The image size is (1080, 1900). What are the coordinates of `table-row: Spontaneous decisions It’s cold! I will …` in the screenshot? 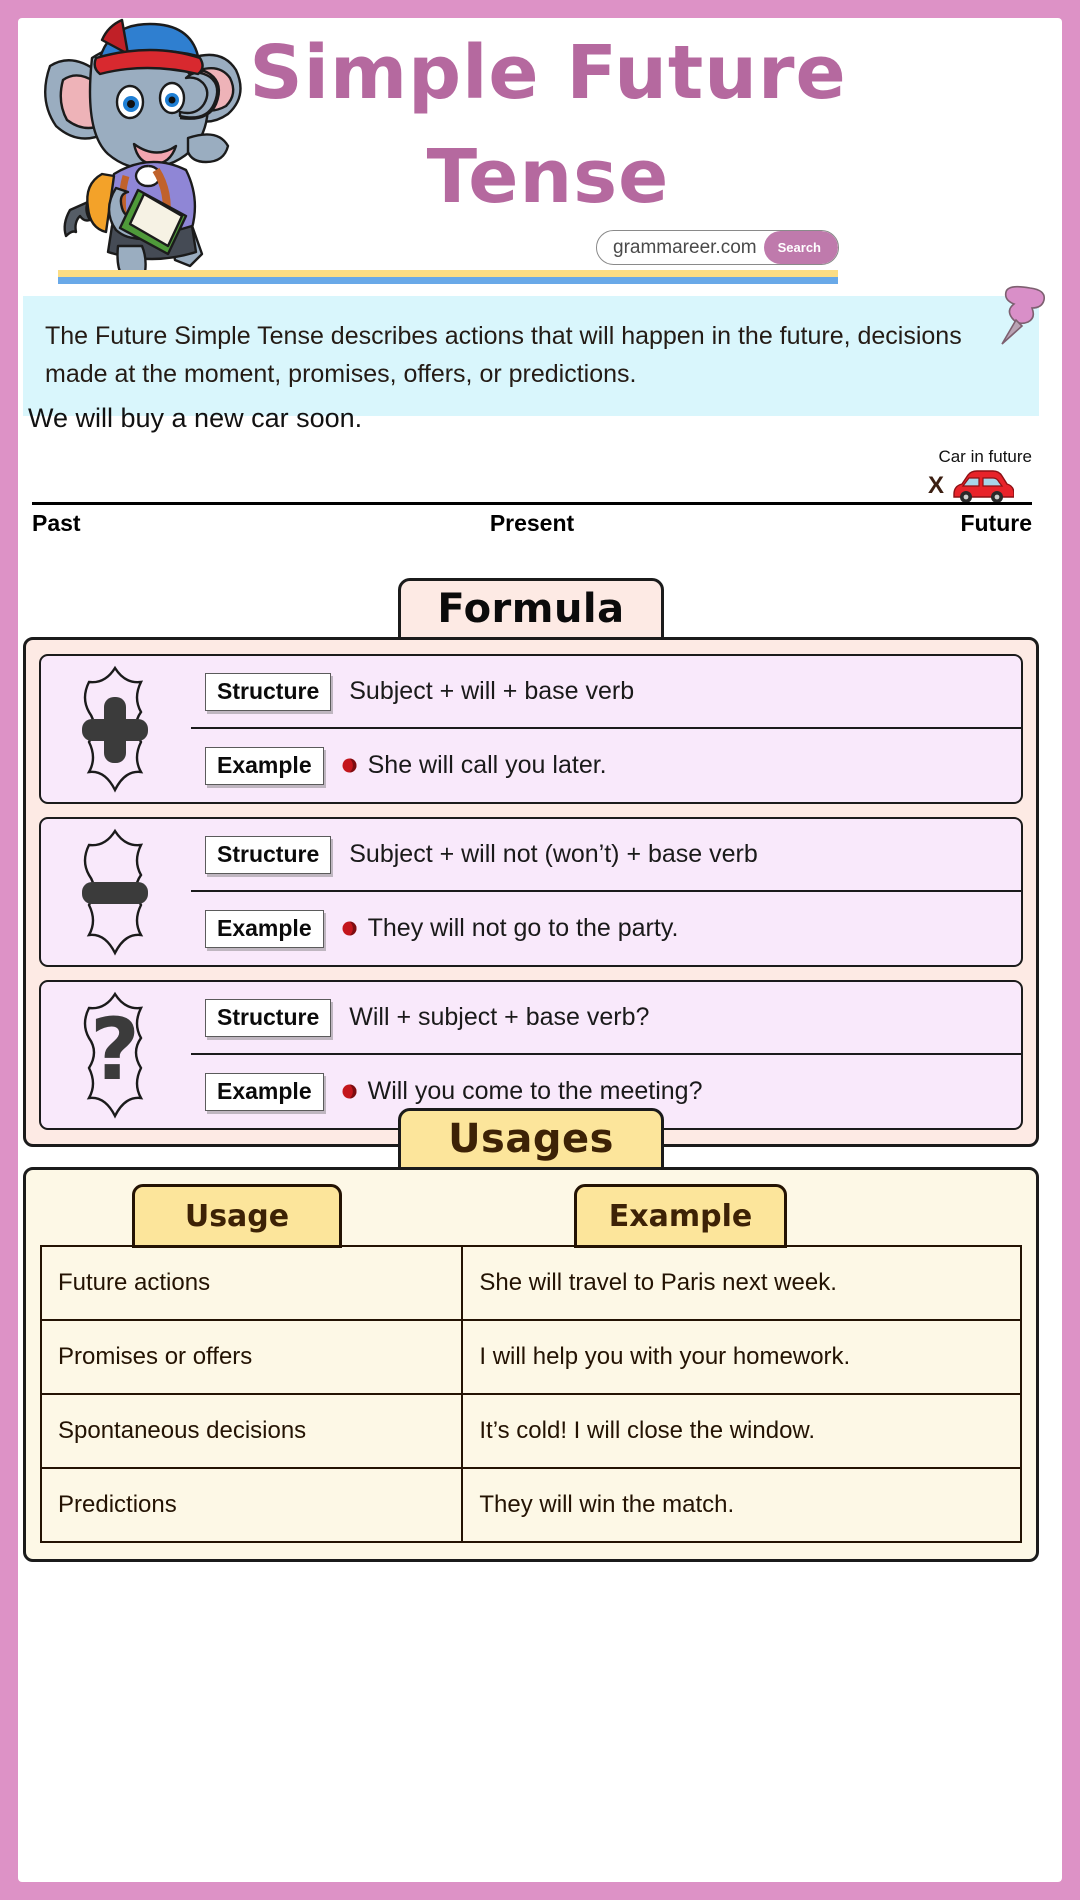 It's located at (530, 1431).